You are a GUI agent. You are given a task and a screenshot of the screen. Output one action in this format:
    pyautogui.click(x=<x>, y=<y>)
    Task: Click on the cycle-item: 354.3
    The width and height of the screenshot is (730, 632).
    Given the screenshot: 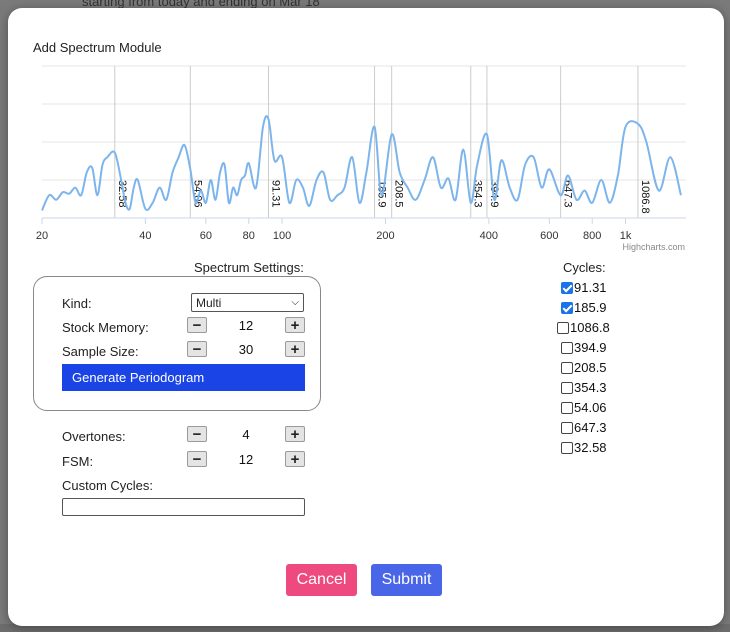 What is the action you would take?
    pyautogui.click(x=584, y=387)
    